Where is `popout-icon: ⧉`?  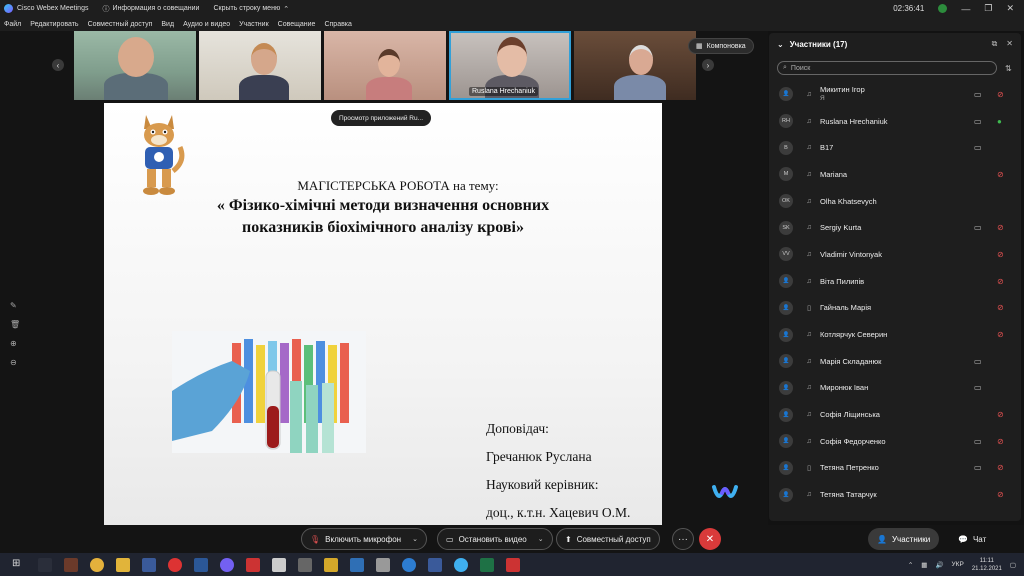
popout-icon: ⧉ is located at coordinates (995, 44).